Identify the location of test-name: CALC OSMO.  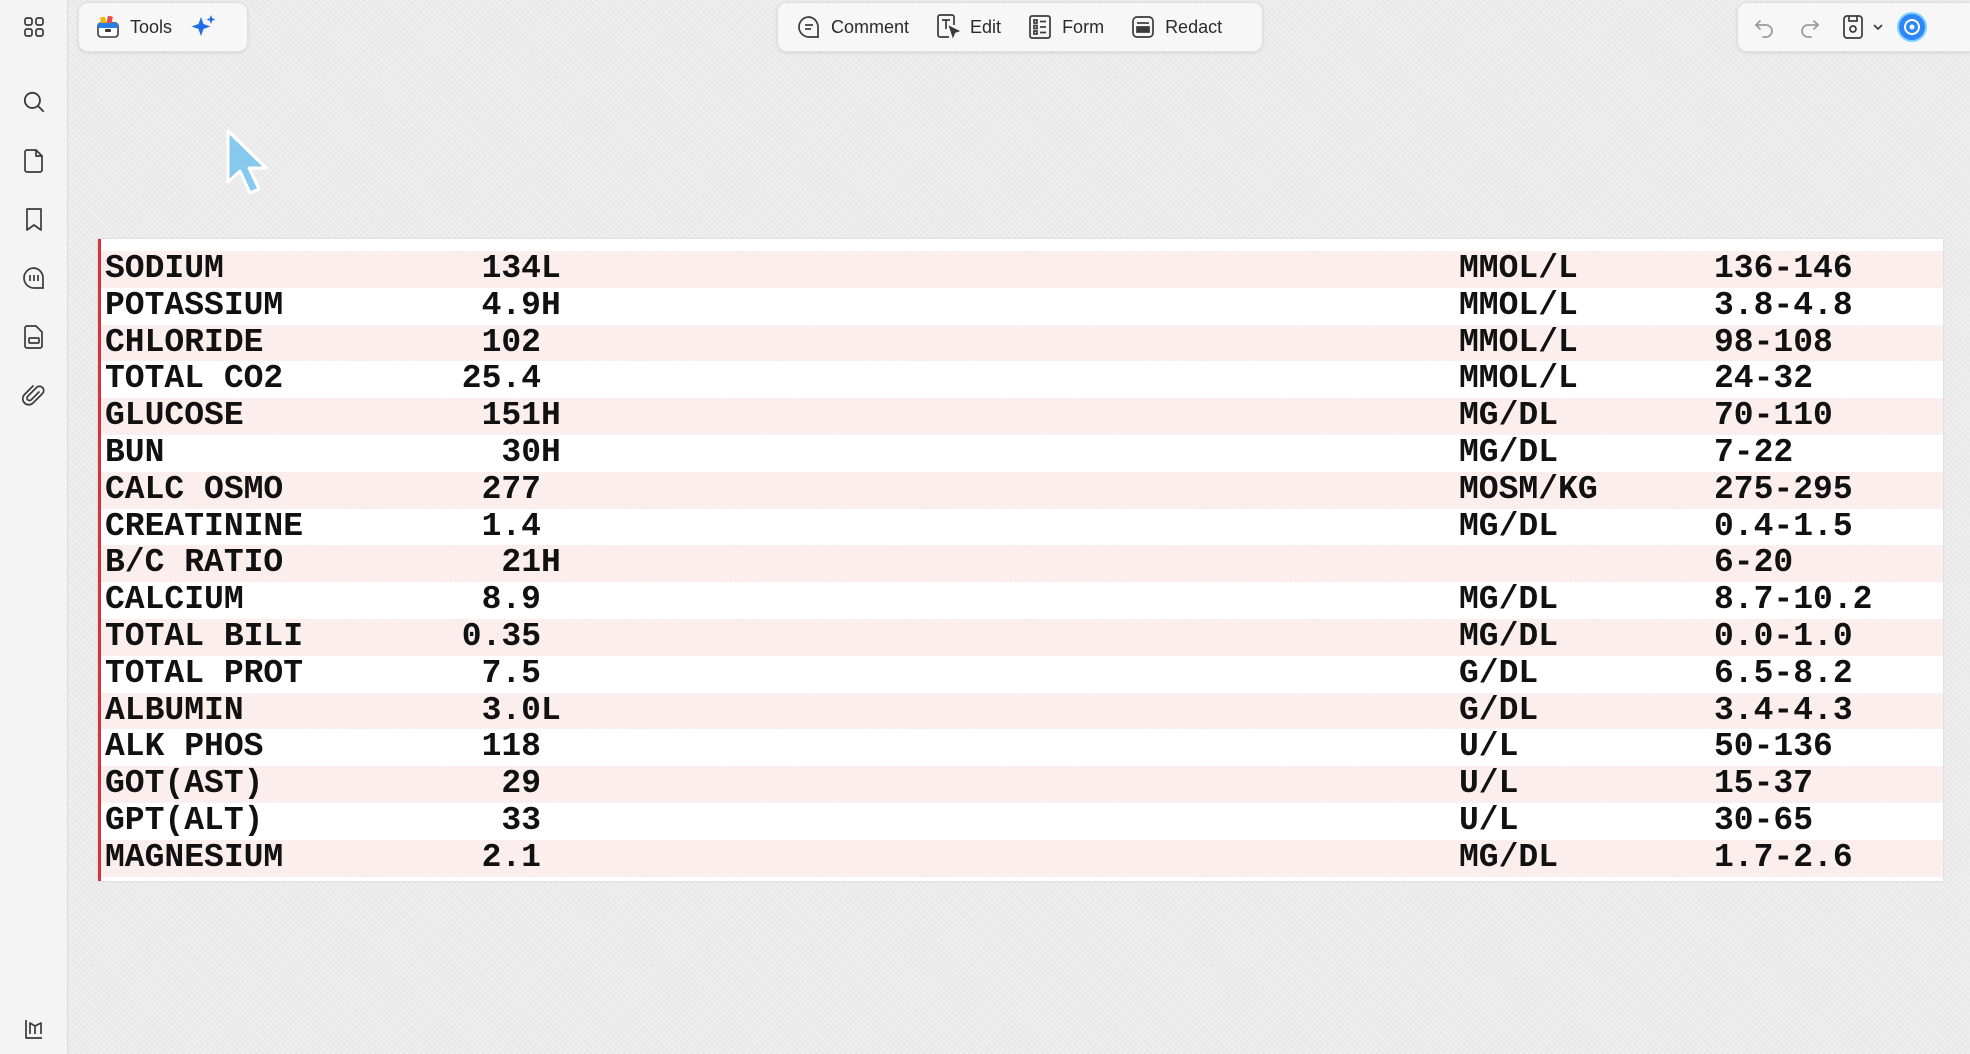
(194, 489).